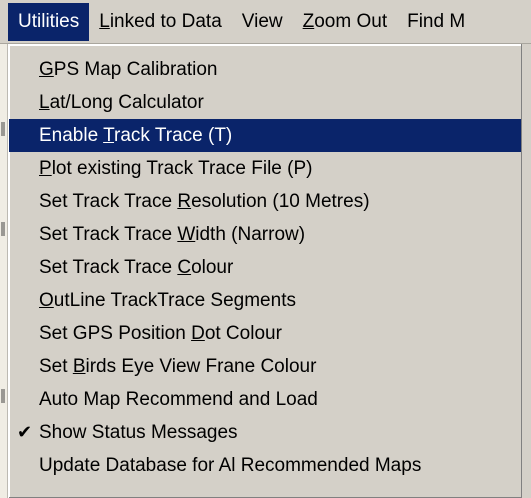  What do you see at coordinates (526, 271) in the screenshot?
I see `window-right-edge` at bounding box center [526, 271].